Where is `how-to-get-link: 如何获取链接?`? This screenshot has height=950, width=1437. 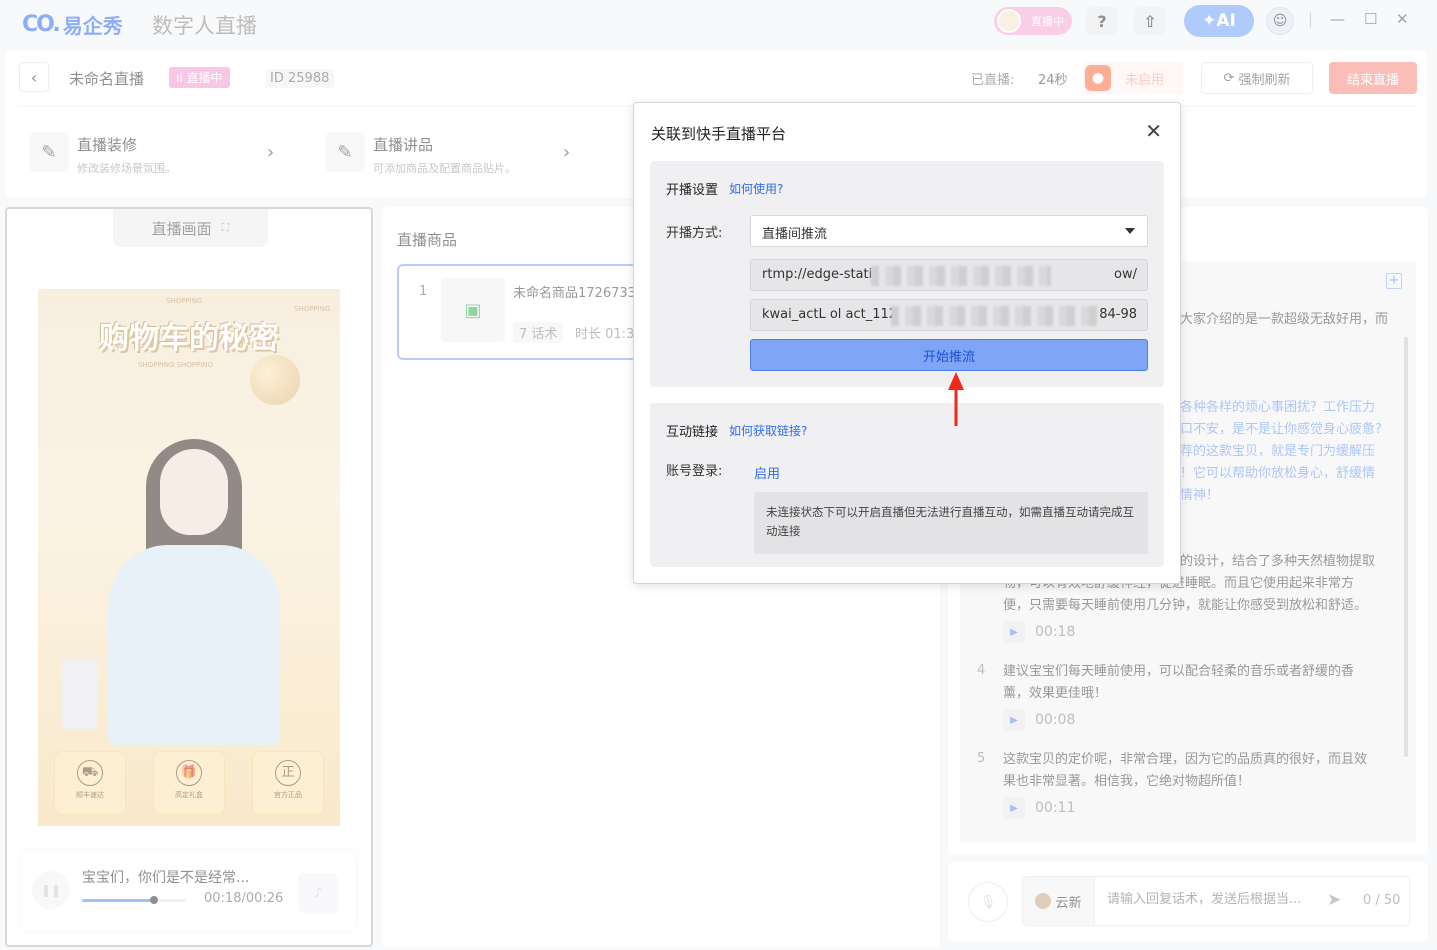
how-to-get-link: 如何获取链接? is located at coordinates (768, 430).